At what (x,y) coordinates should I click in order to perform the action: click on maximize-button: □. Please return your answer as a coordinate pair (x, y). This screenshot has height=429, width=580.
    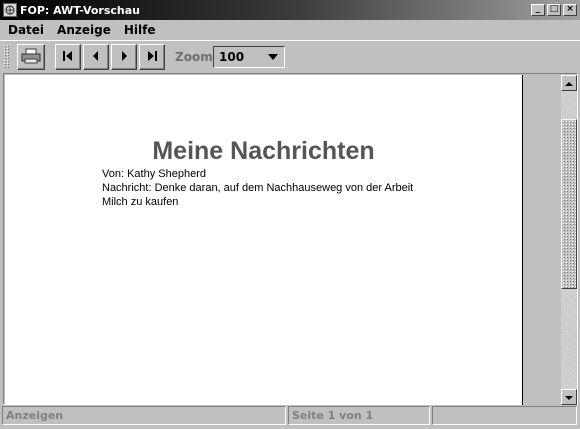
    Looking at the image, I should click on (554, 10).